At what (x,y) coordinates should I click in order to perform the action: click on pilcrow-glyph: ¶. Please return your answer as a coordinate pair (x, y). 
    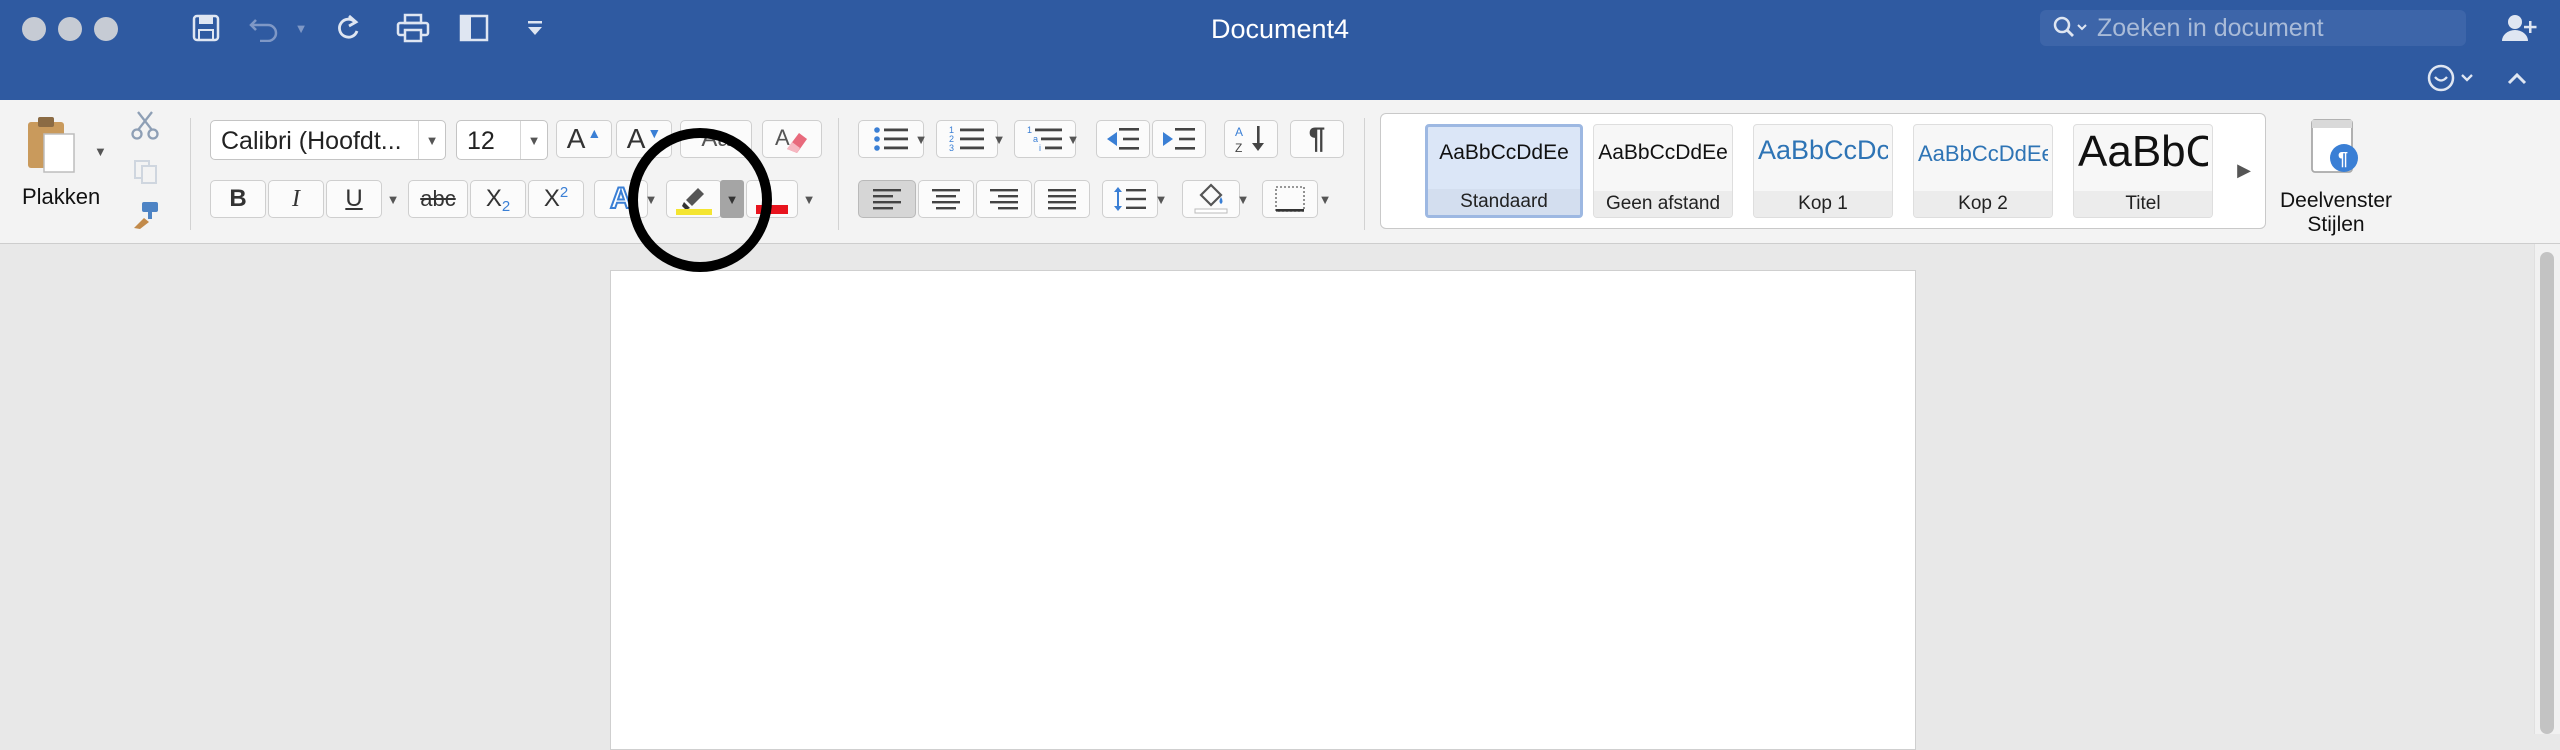
    Looking at the image, I should click on (1317, 138).